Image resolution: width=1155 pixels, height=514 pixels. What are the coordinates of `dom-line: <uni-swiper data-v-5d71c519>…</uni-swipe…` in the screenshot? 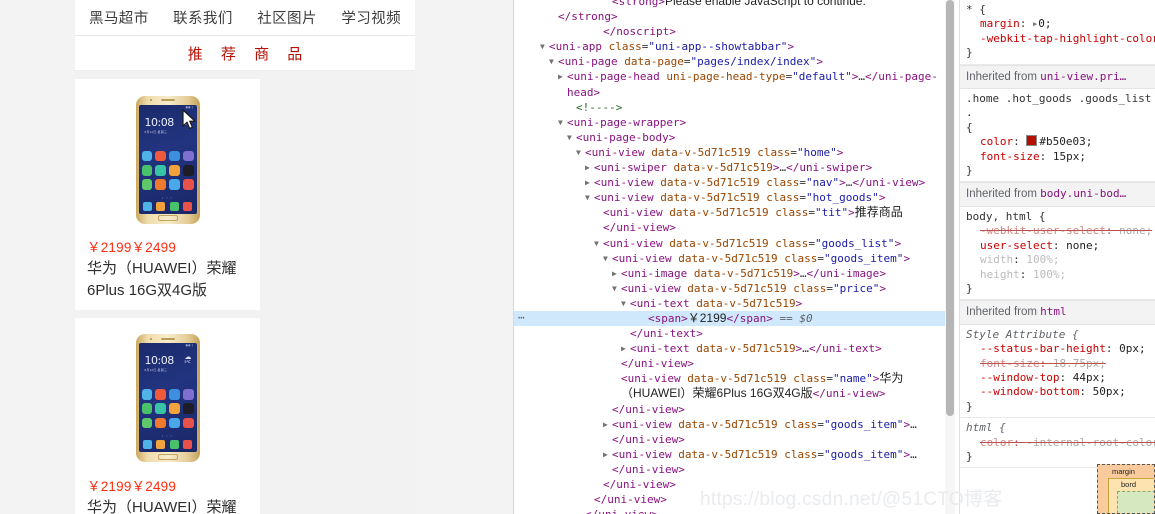 It's located at (729, 167).